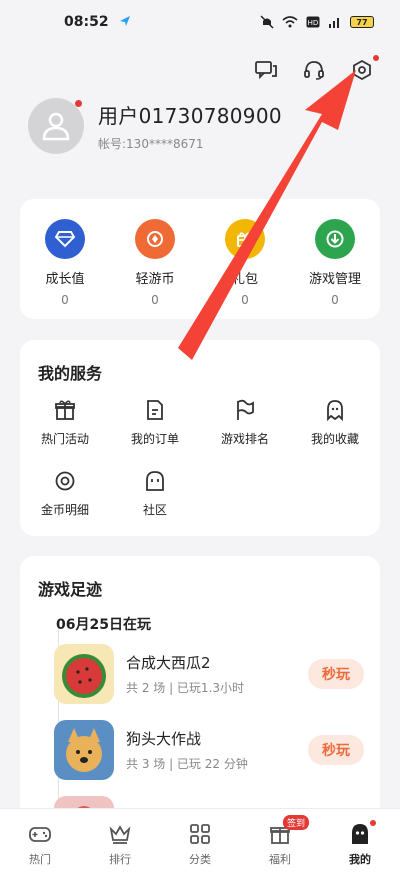  Describe the element at coordinates (155, 239) in the screenshot. I see `coin-icon` at that location.